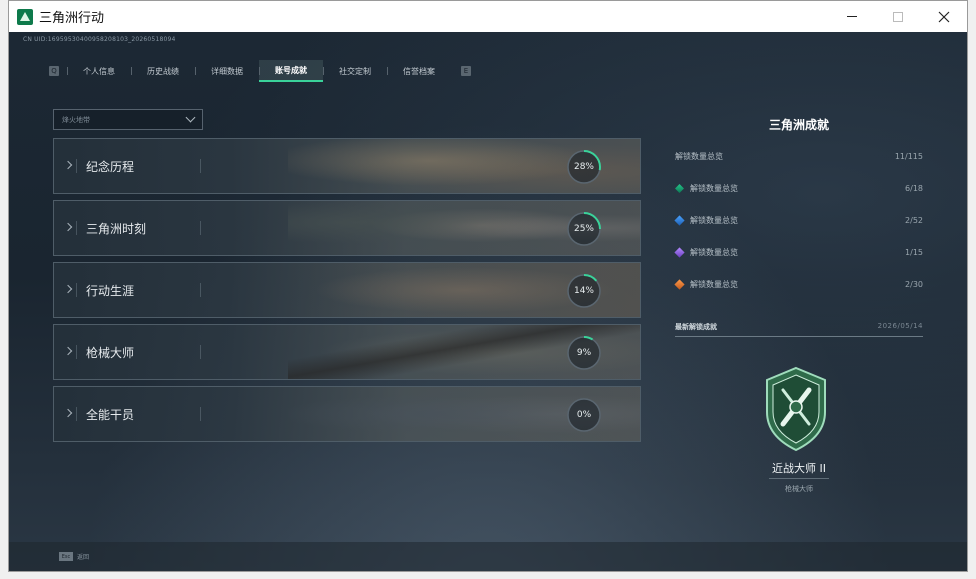 The image size is (976, 579). I want to click on progress-ring: 25%, so click(584, 229).